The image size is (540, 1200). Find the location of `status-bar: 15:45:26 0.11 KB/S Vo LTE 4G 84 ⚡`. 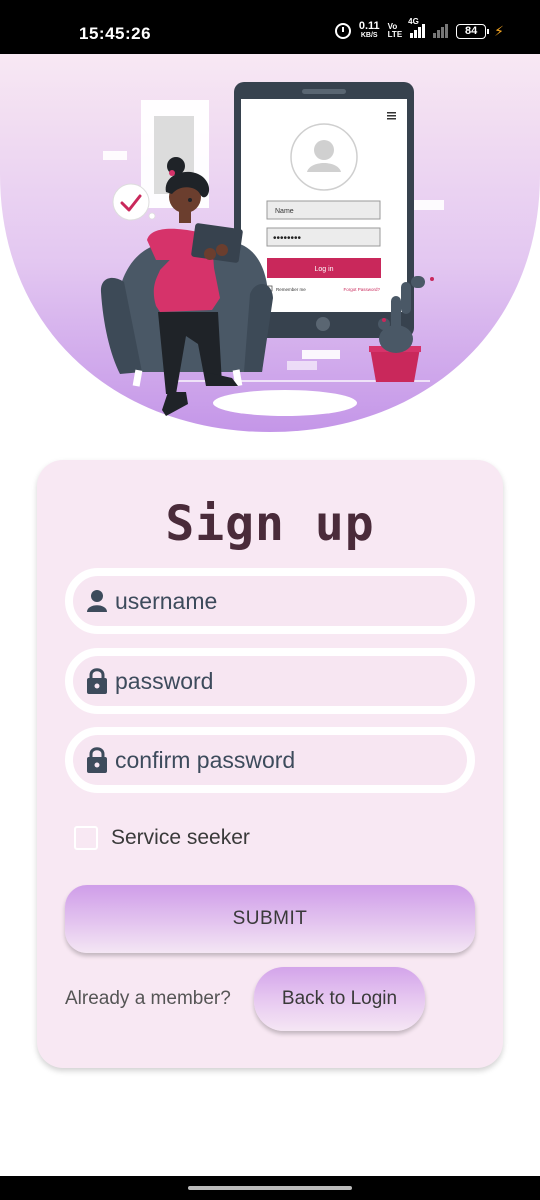

status-bar: 15:45:26 0.11 KB/S Vo LTE 4G 84 ⚡ is located at coordinates (270, 27).